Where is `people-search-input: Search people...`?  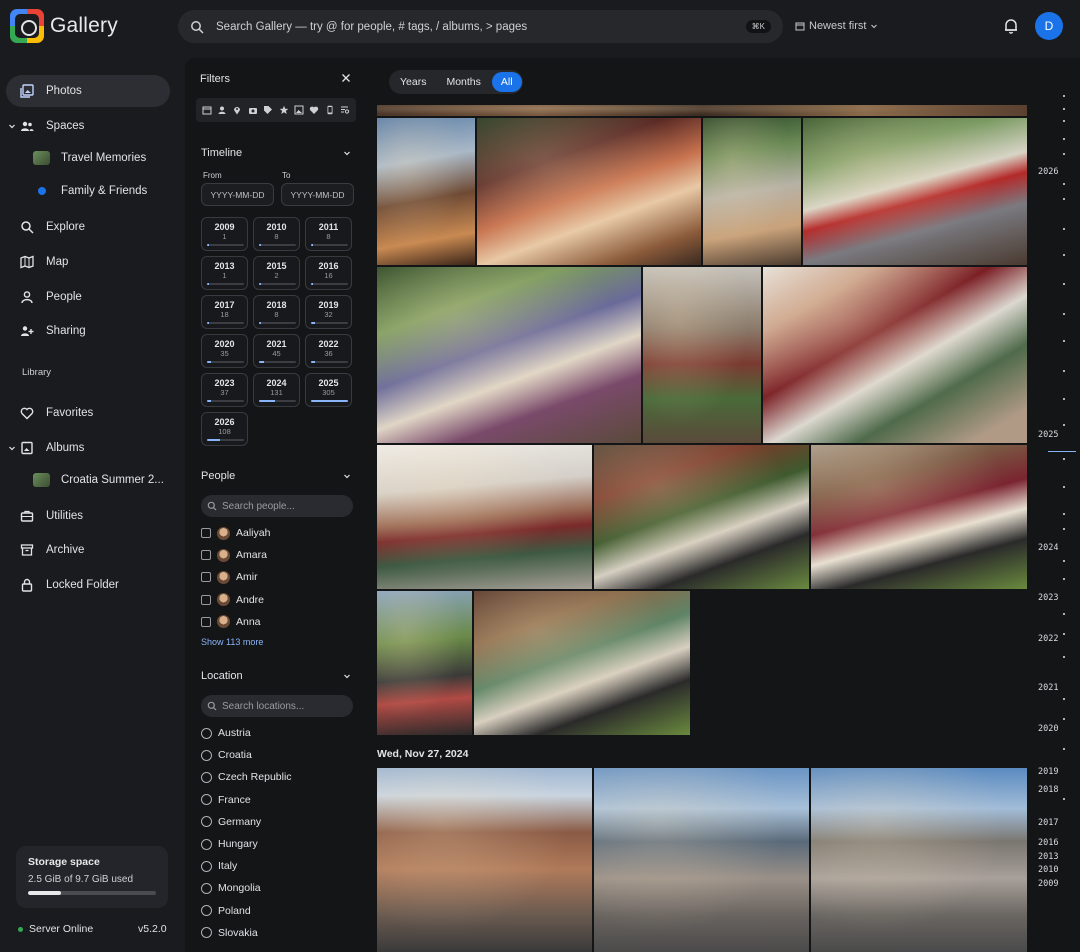
people-search-input: Search people... is located at coordinates (277, 506).